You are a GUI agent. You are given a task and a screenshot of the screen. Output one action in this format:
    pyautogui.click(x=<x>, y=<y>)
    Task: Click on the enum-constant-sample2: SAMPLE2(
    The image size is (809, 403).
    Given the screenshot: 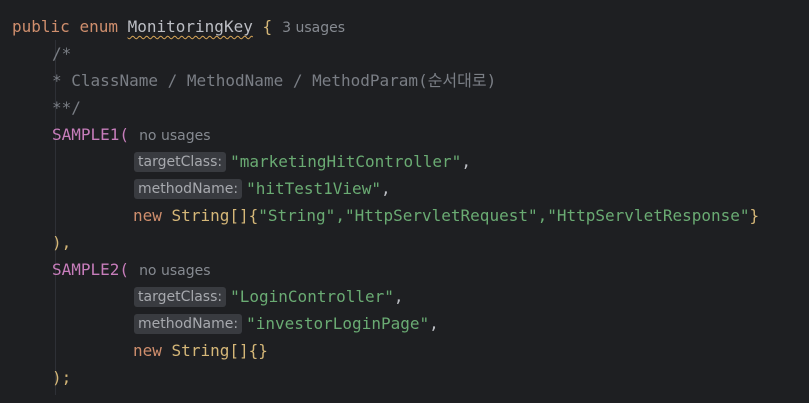 What is the action you would take?
    pyautogui.click(x=90, y=269)
    